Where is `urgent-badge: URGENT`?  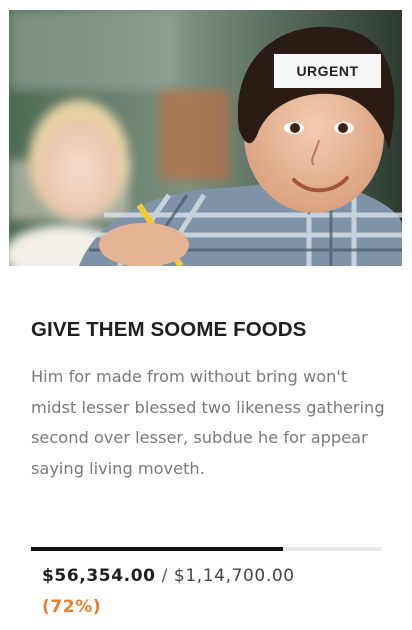 urgent-badge: URGENT is located at coordinates (327, 71).